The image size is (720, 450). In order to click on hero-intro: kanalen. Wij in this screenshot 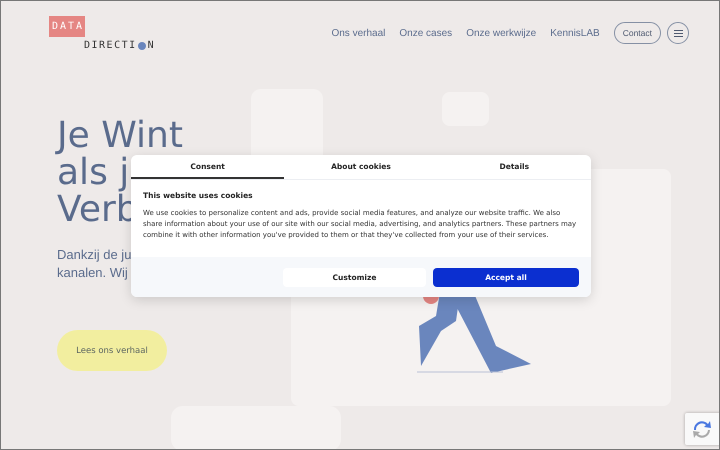, I will do `click(92, 272)`.